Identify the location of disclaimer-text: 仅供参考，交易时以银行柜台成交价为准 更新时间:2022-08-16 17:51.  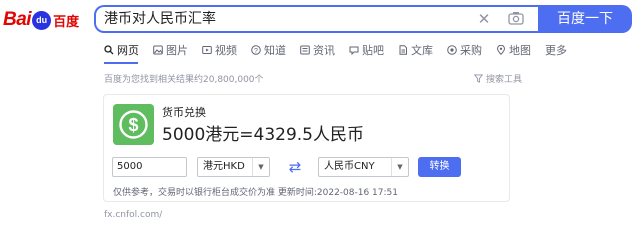
(255, 193).